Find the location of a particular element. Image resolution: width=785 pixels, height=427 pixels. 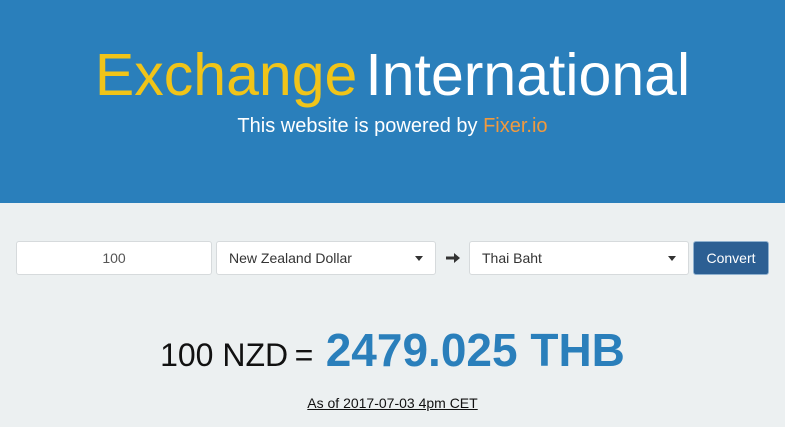

tagline-text: This website is powered by is located at coordinates (360, 126).